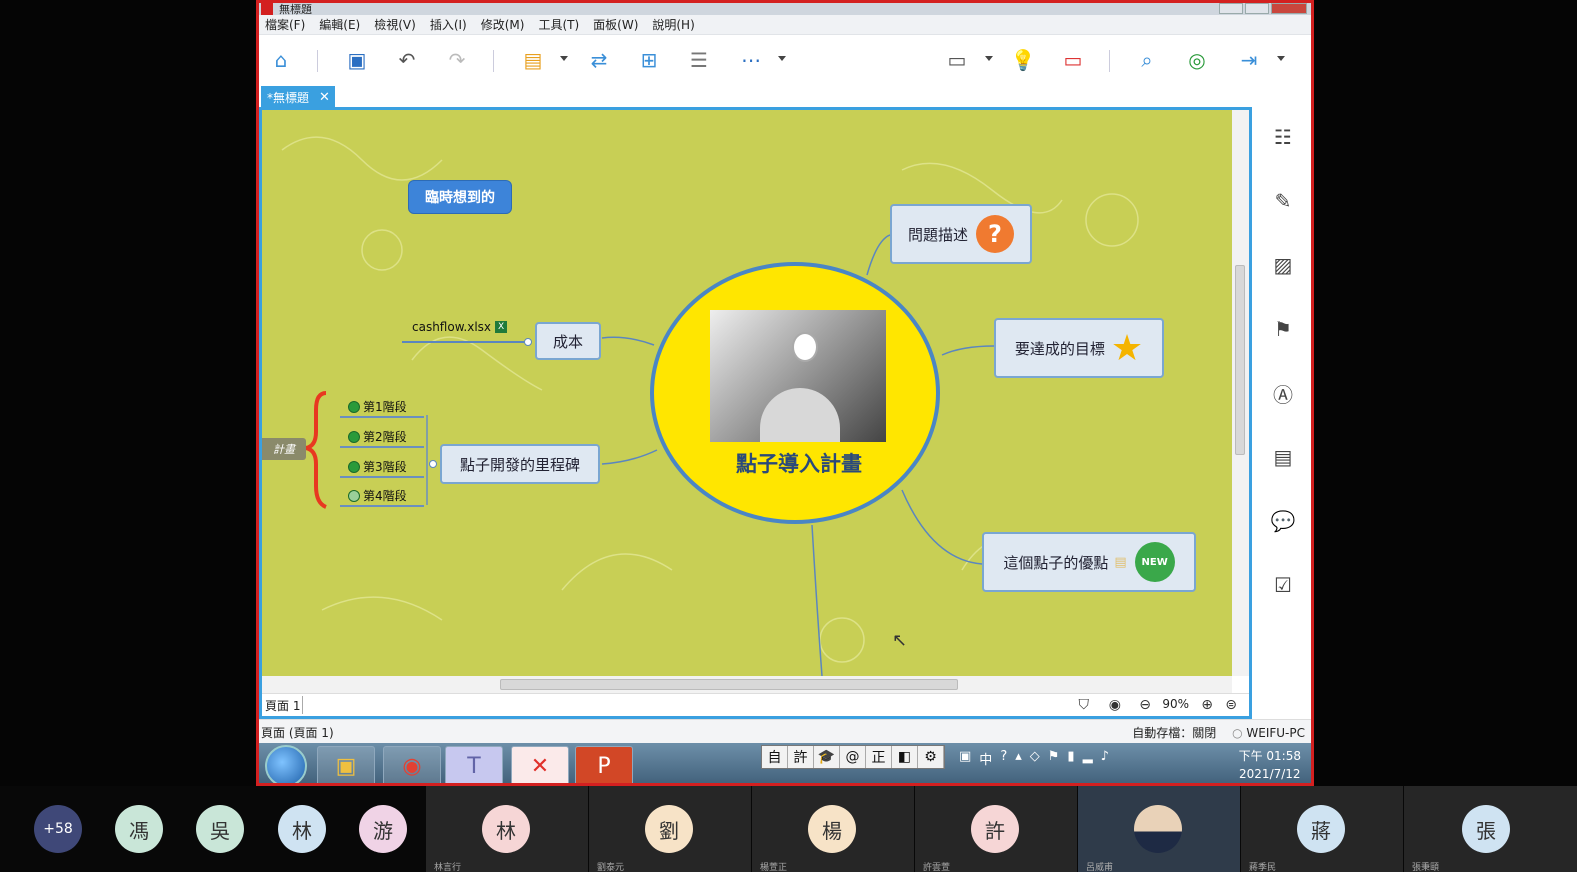  I want to click on comment-icon: 💬, so click(1283, 521).